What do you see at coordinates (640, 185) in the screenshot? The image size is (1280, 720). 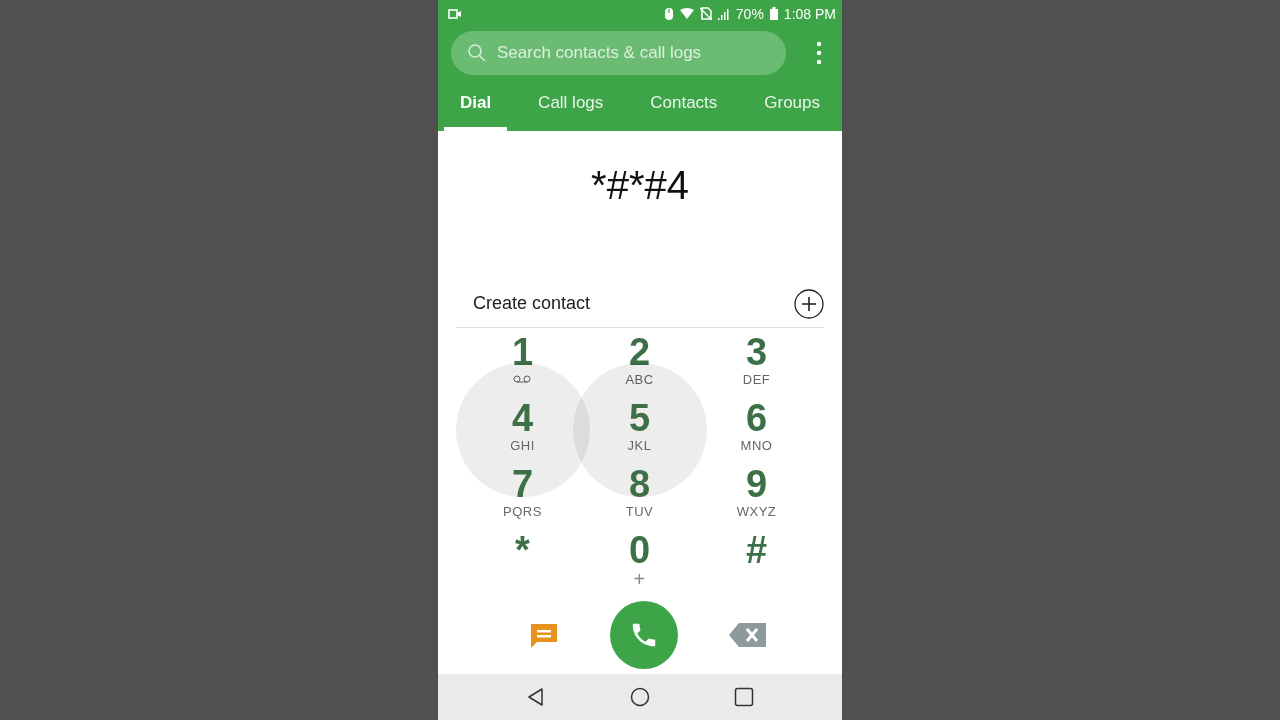 I see `dialed-number: *#*#4` at bounding box center [640, 185].